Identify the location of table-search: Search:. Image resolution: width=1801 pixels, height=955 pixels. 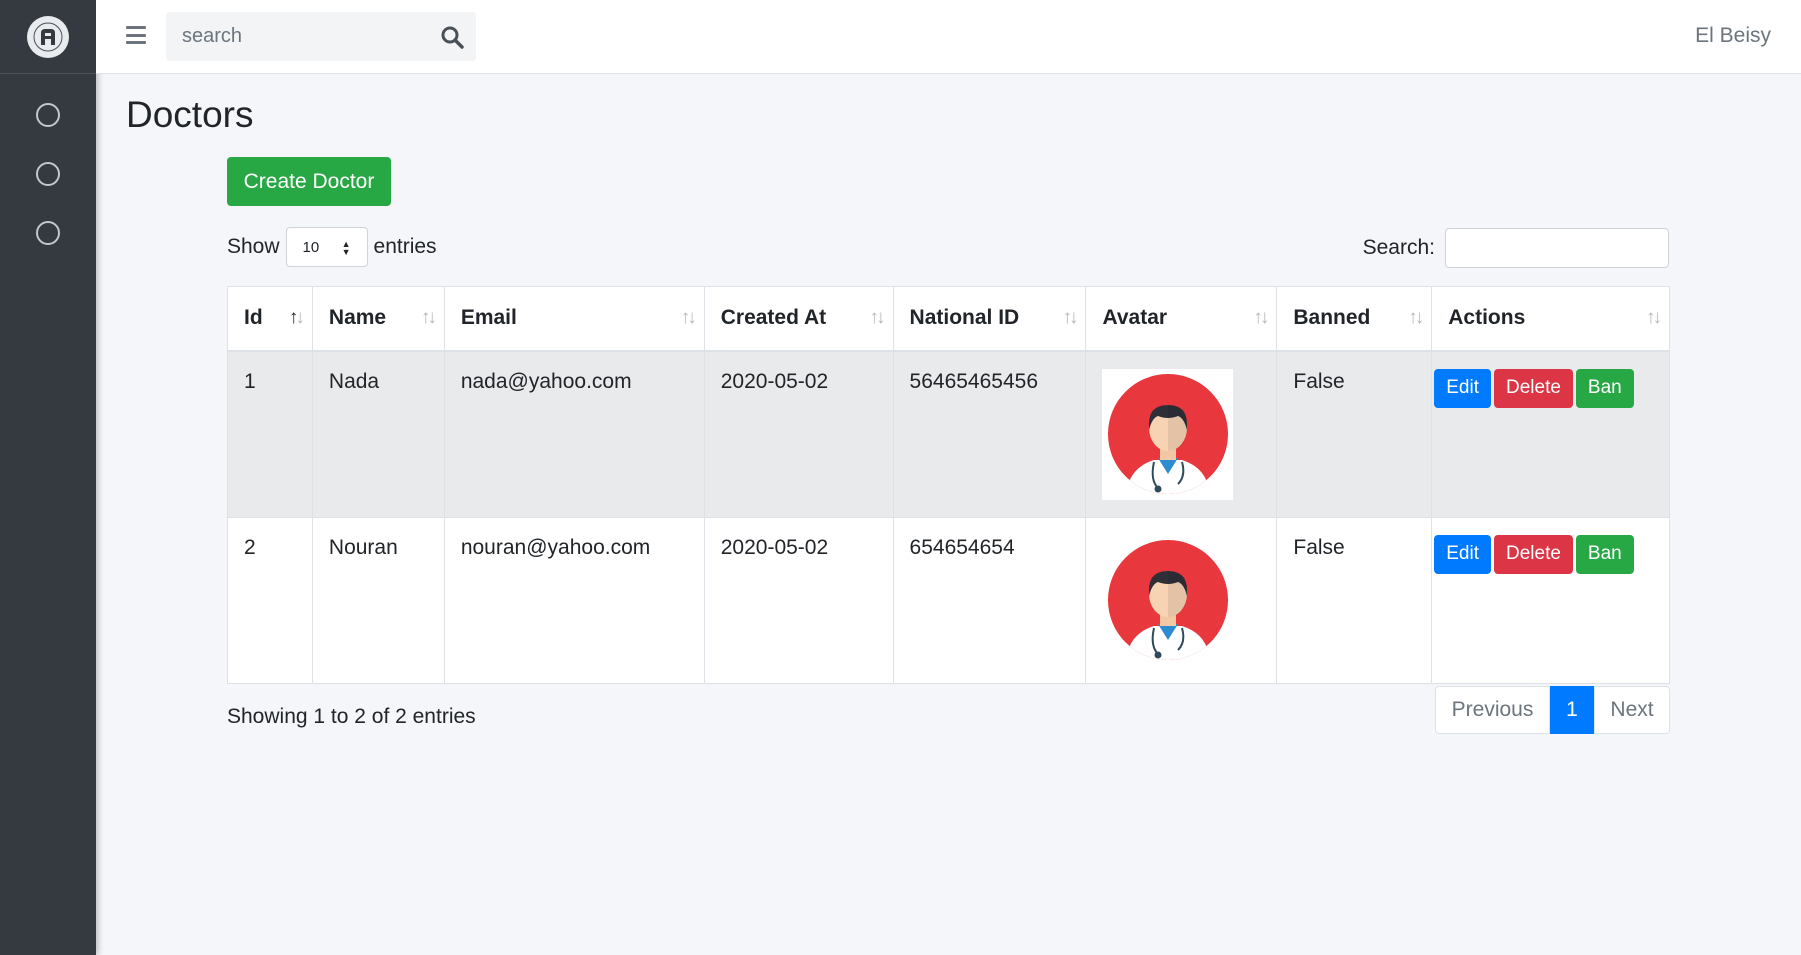
(1516, 248).